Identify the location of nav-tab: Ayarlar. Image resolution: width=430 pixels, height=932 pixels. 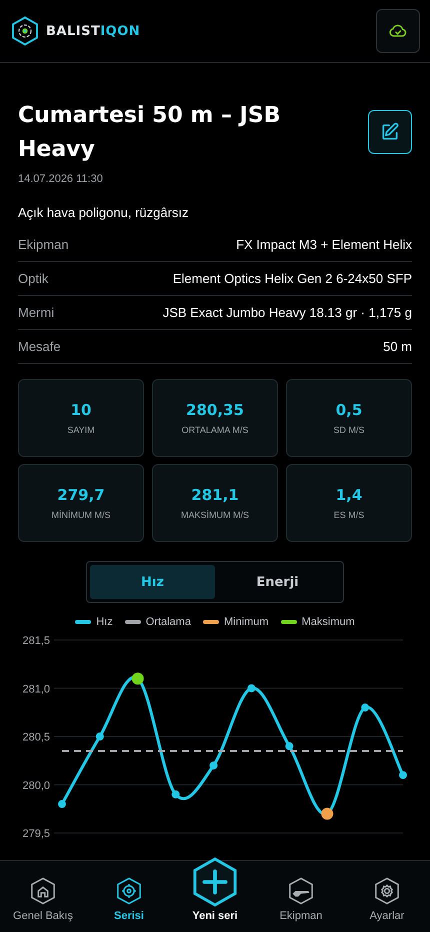
(387, 899).